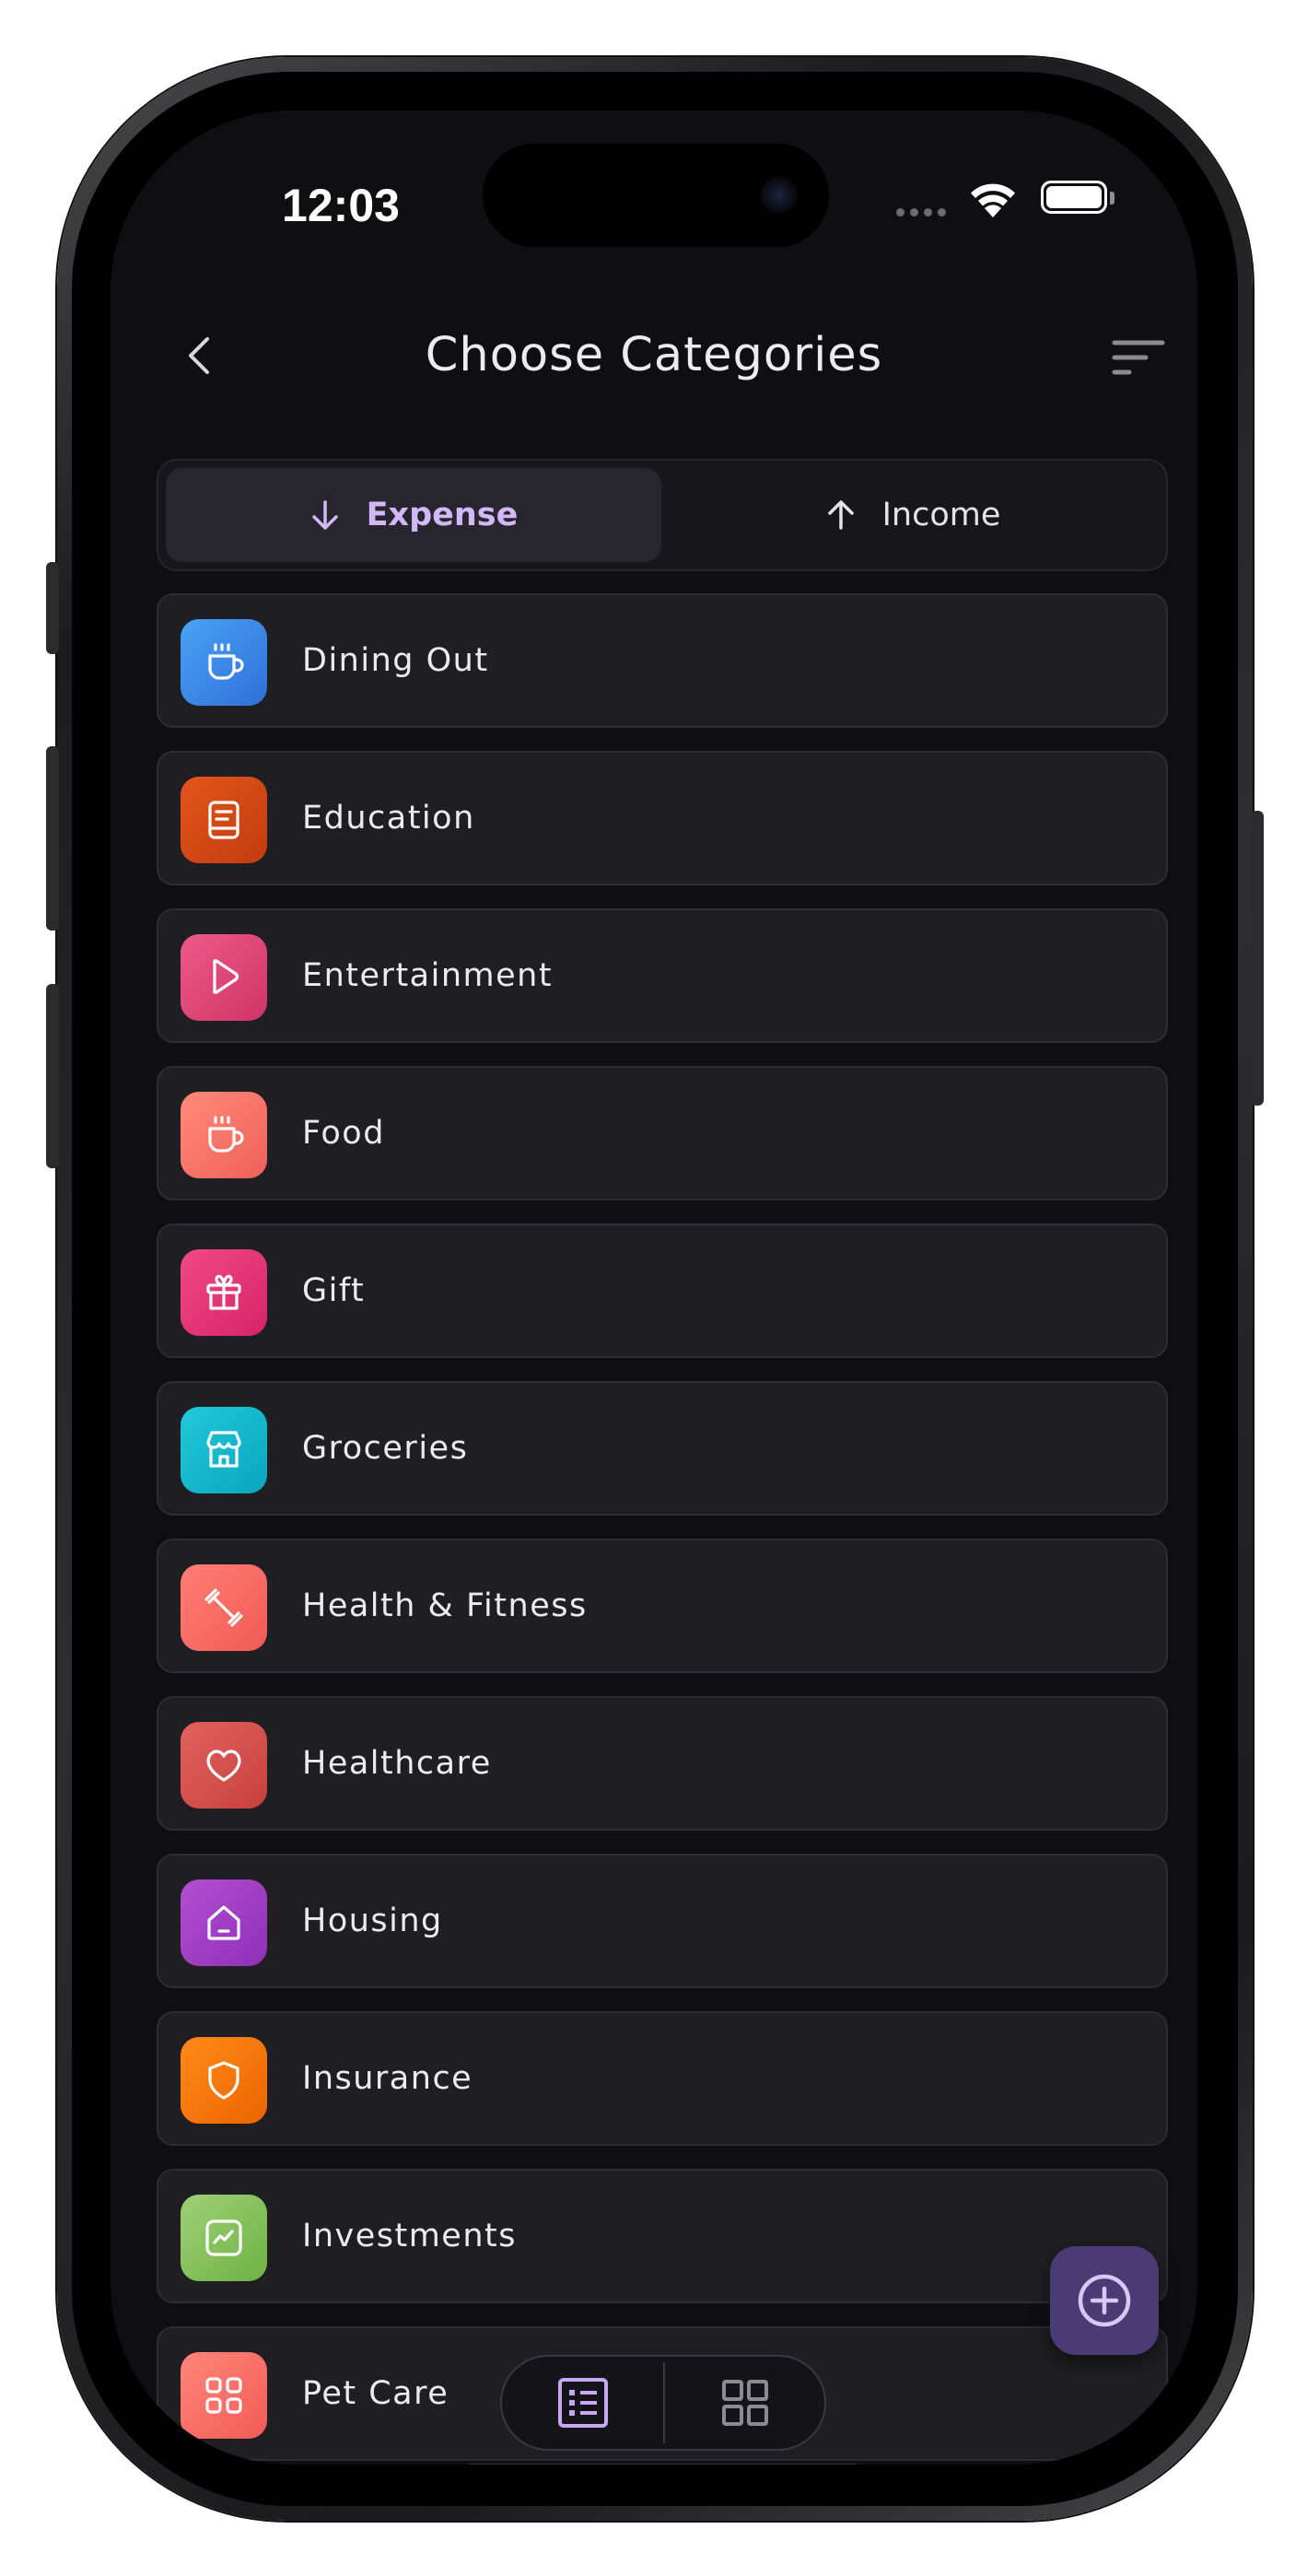 This screenshot has width=1307, height=2576. What do you see at coordinates (387, 2078) in the screenshot?
I see `category-label: Insurance` at bounding box center [387, 2078].